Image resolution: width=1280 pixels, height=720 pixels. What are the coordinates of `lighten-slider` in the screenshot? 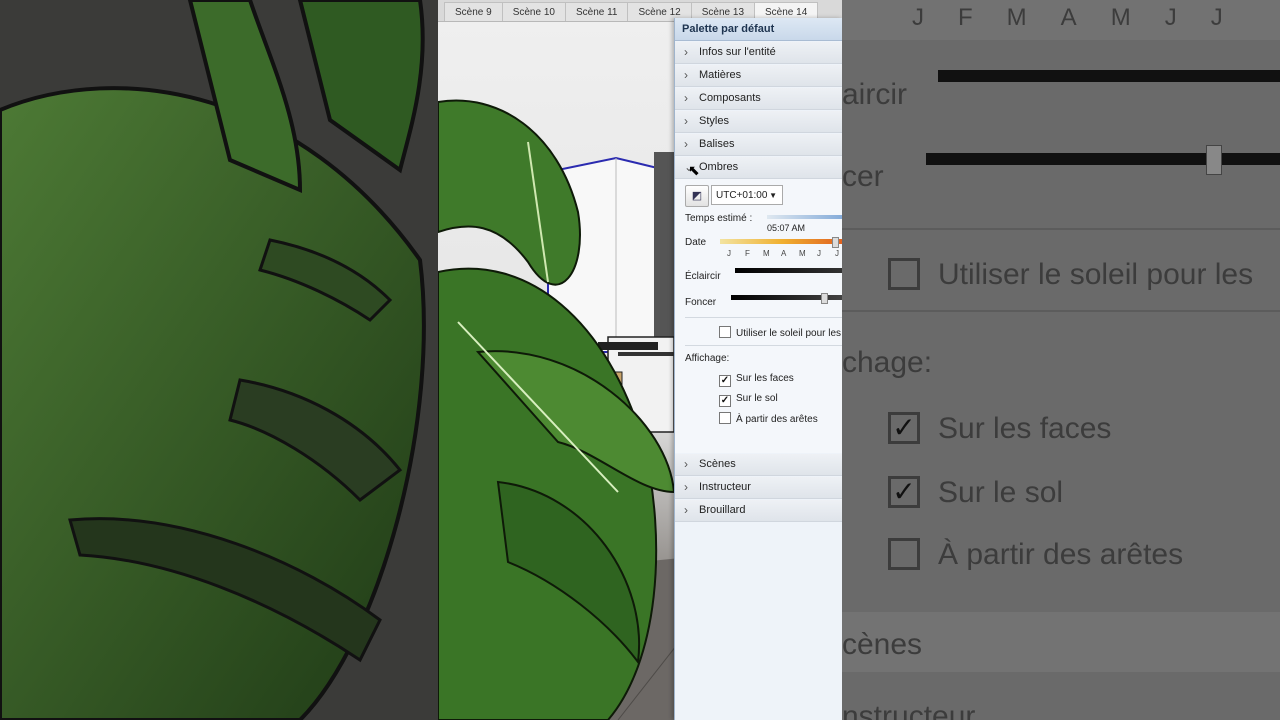 It's located at (789, 270).